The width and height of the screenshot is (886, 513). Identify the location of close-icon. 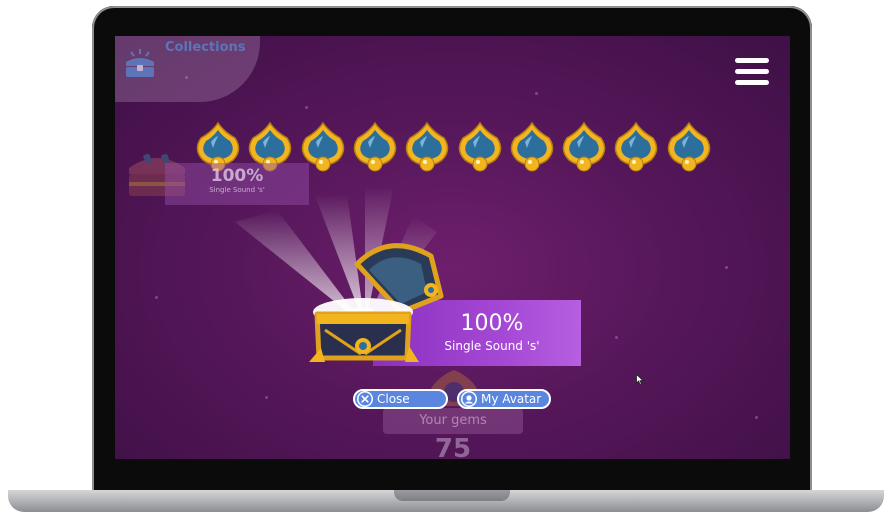
(365, 399).